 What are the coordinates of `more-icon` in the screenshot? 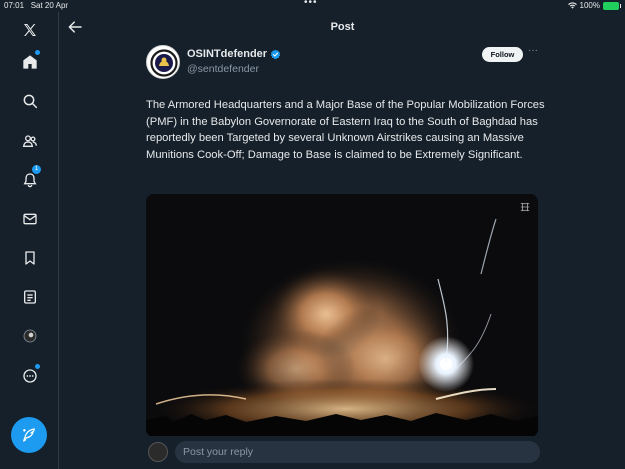 It's located at (30, 376).